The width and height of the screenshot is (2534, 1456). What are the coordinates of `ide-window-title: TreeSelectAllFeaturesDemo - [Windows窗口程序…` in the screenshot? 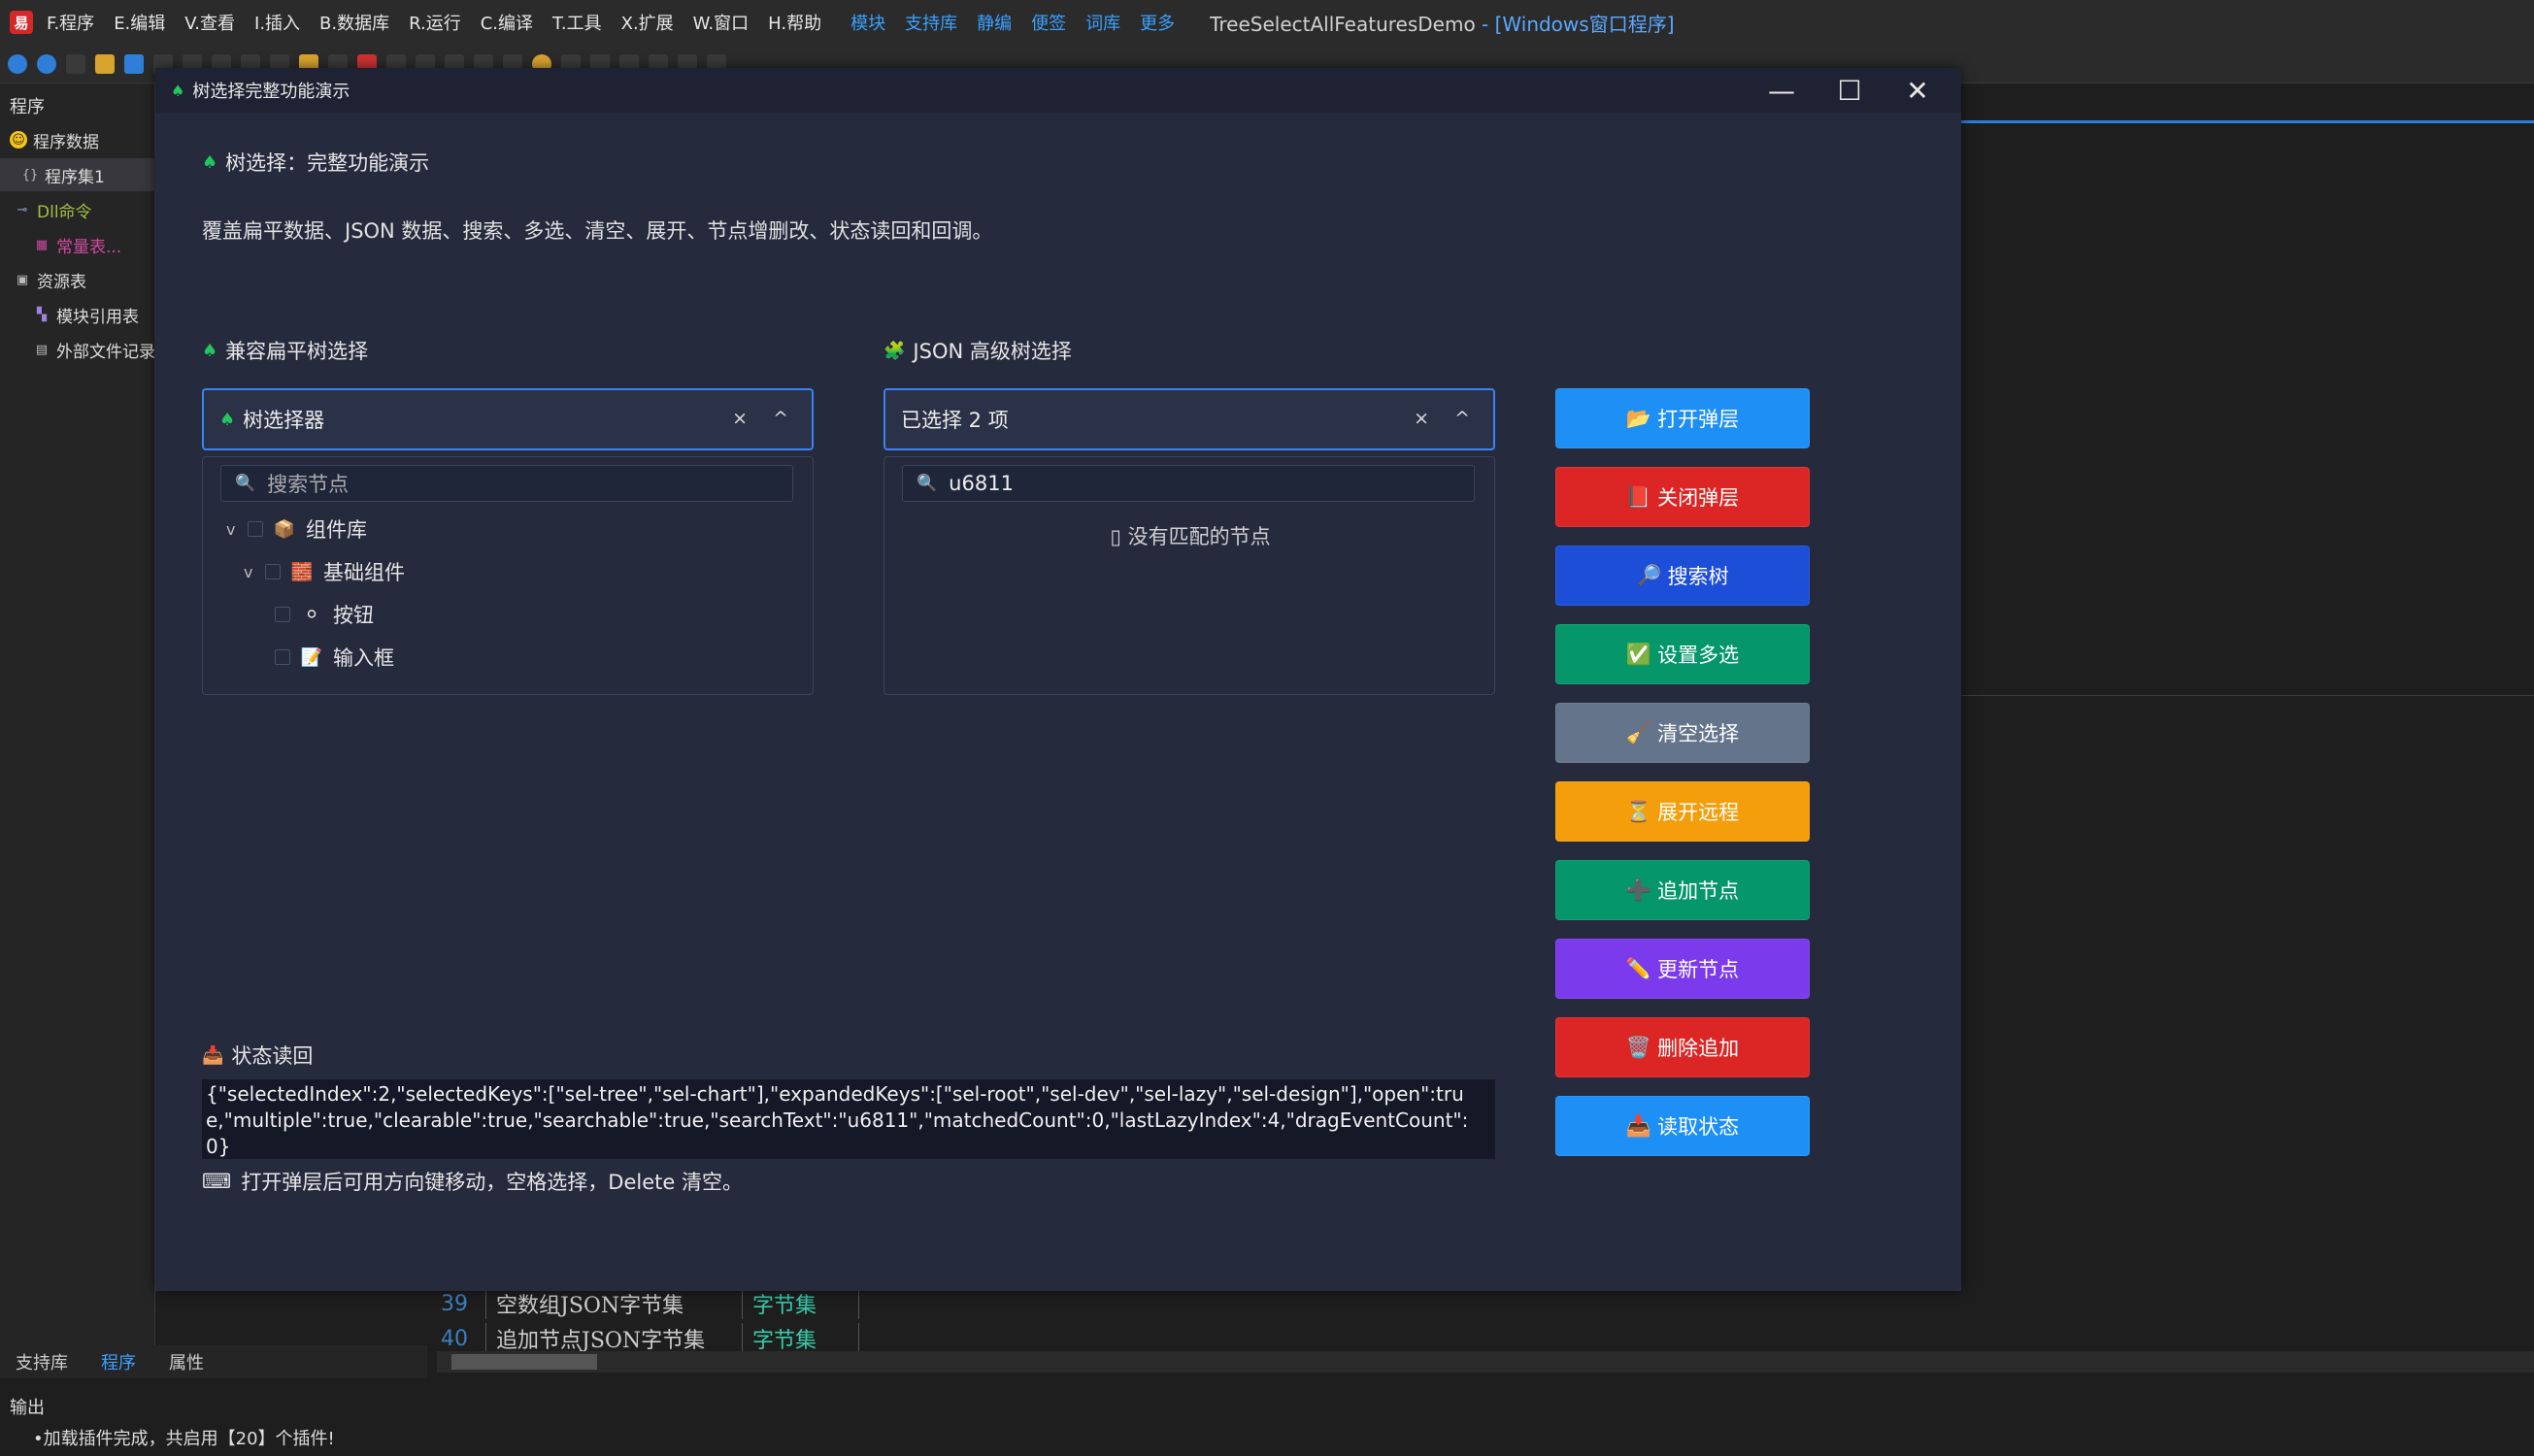 It's located at (1442, 24).